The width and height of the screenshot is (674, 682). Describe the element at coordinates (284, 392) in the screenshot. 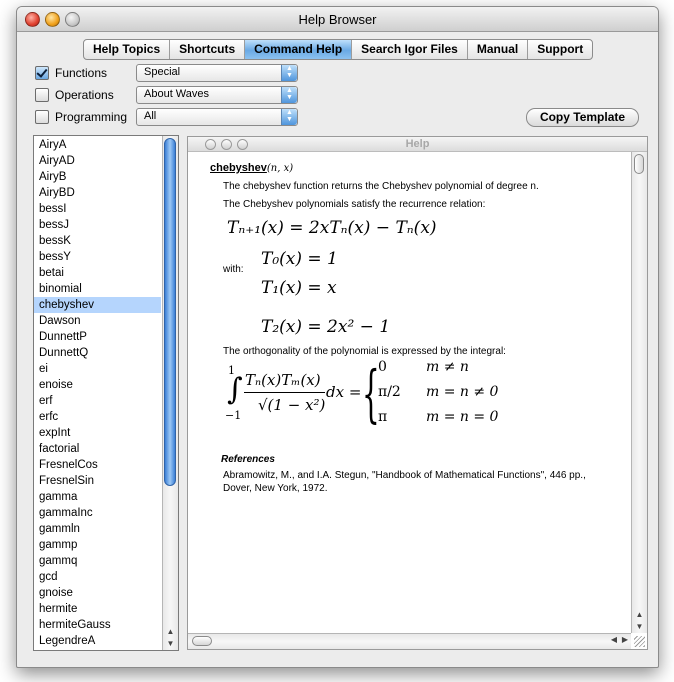

I see `fraction-bar` at that location.